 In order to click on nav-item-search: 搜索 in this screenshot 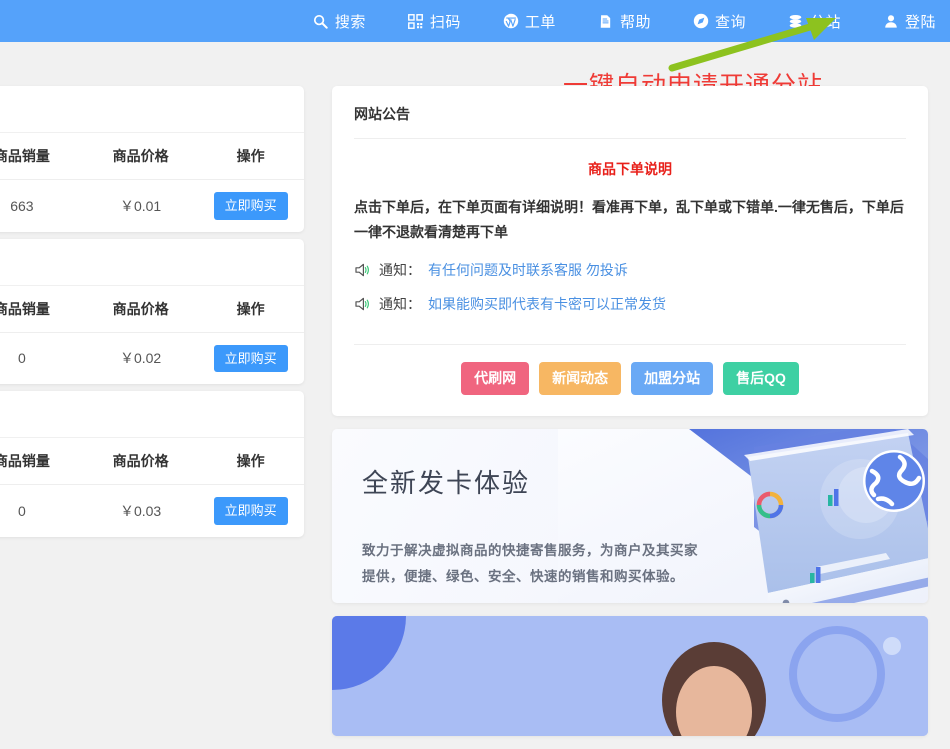, I will do `click(339, 21)`.